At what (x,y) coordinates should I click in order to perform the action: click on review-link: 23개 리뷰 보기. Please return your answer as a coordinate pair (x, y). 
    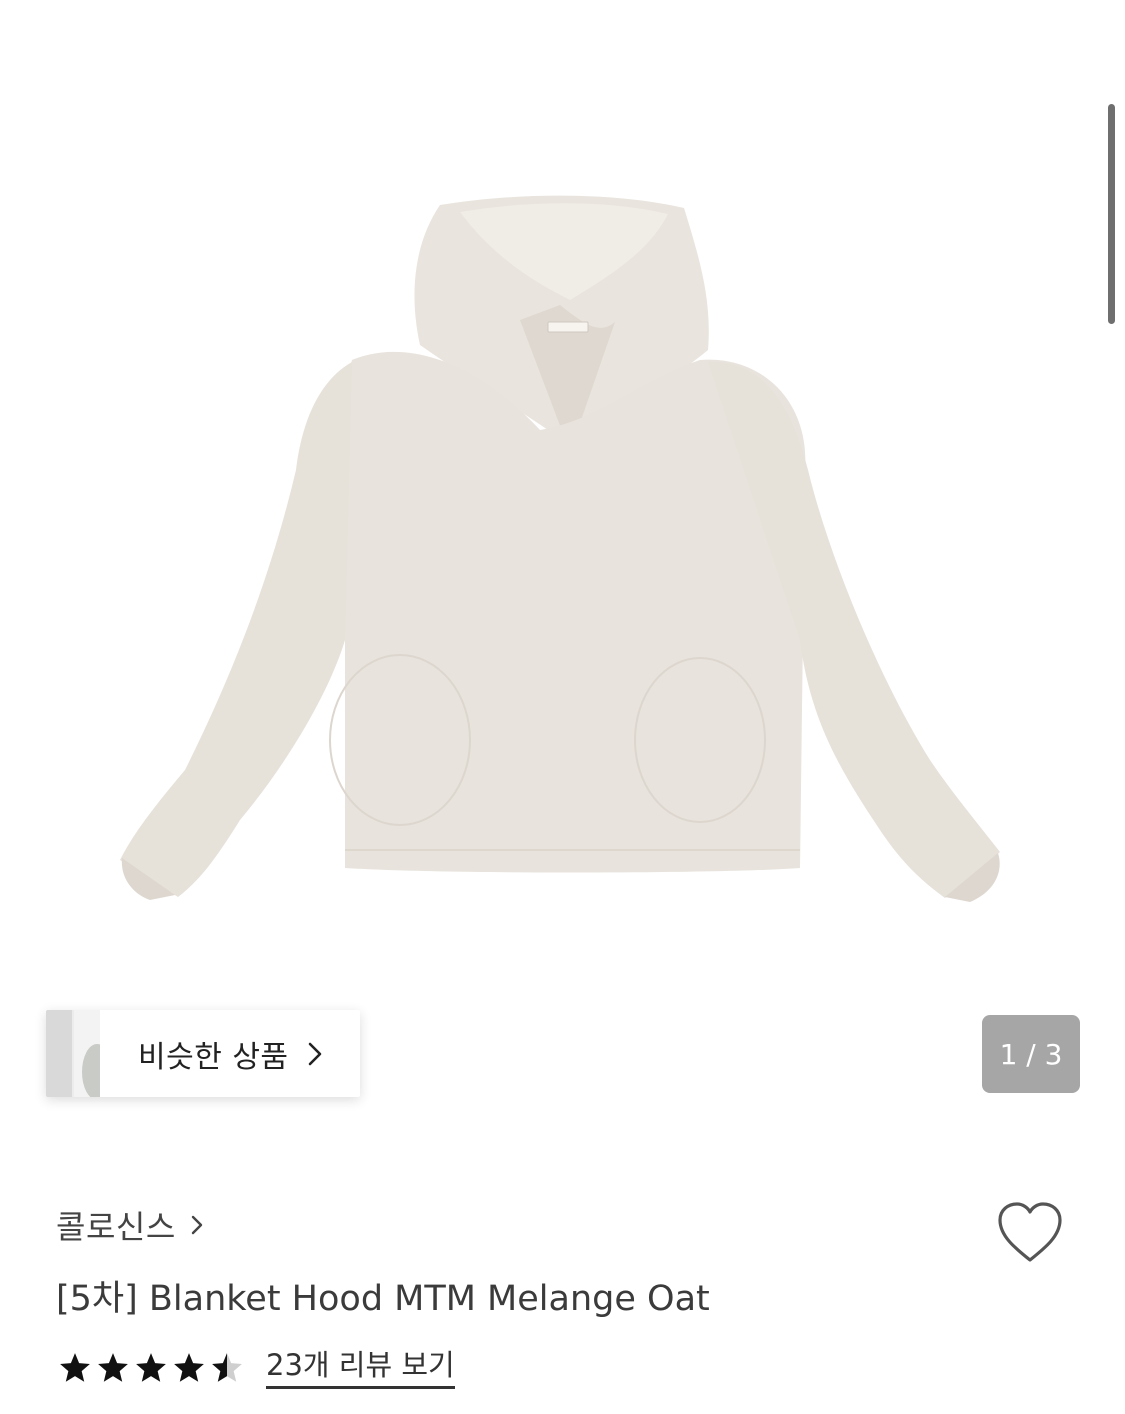
    Looking at the image, I should click on (360, 1367).